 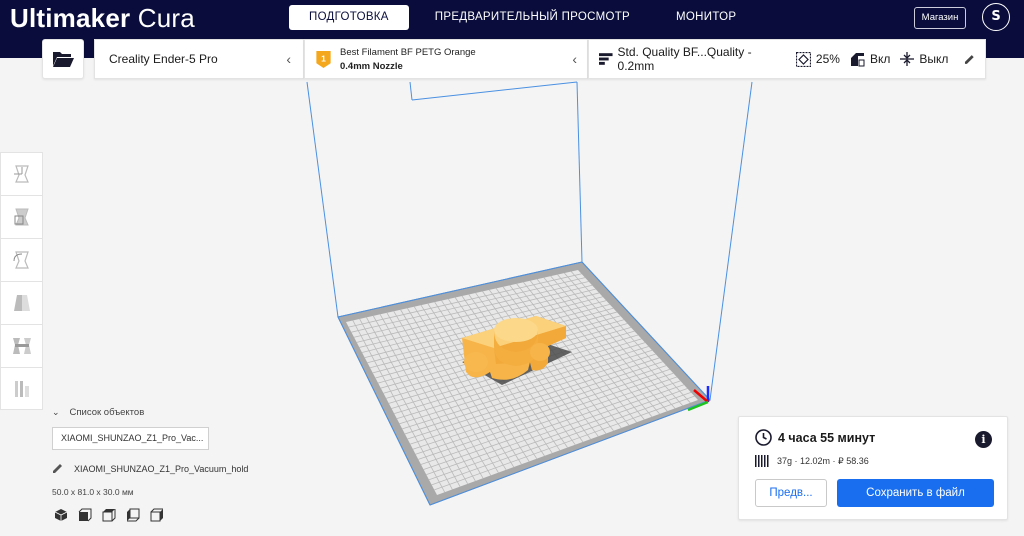 What do you see at coordinates (150, 412) in the screenshot?
I see `object-list-toggle: ⌄ Список объектов` at bounding box center [150, 412].